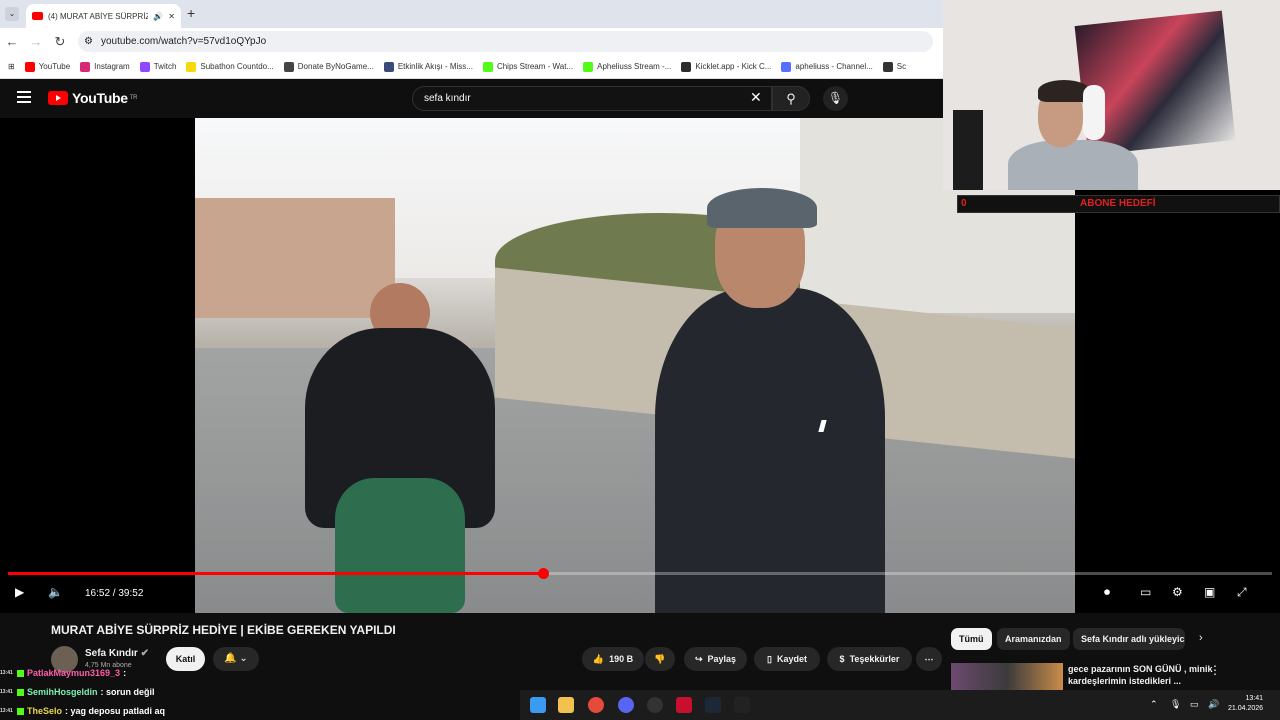  I want to click on chevron-right-icon: ›, so click(1201, 638).